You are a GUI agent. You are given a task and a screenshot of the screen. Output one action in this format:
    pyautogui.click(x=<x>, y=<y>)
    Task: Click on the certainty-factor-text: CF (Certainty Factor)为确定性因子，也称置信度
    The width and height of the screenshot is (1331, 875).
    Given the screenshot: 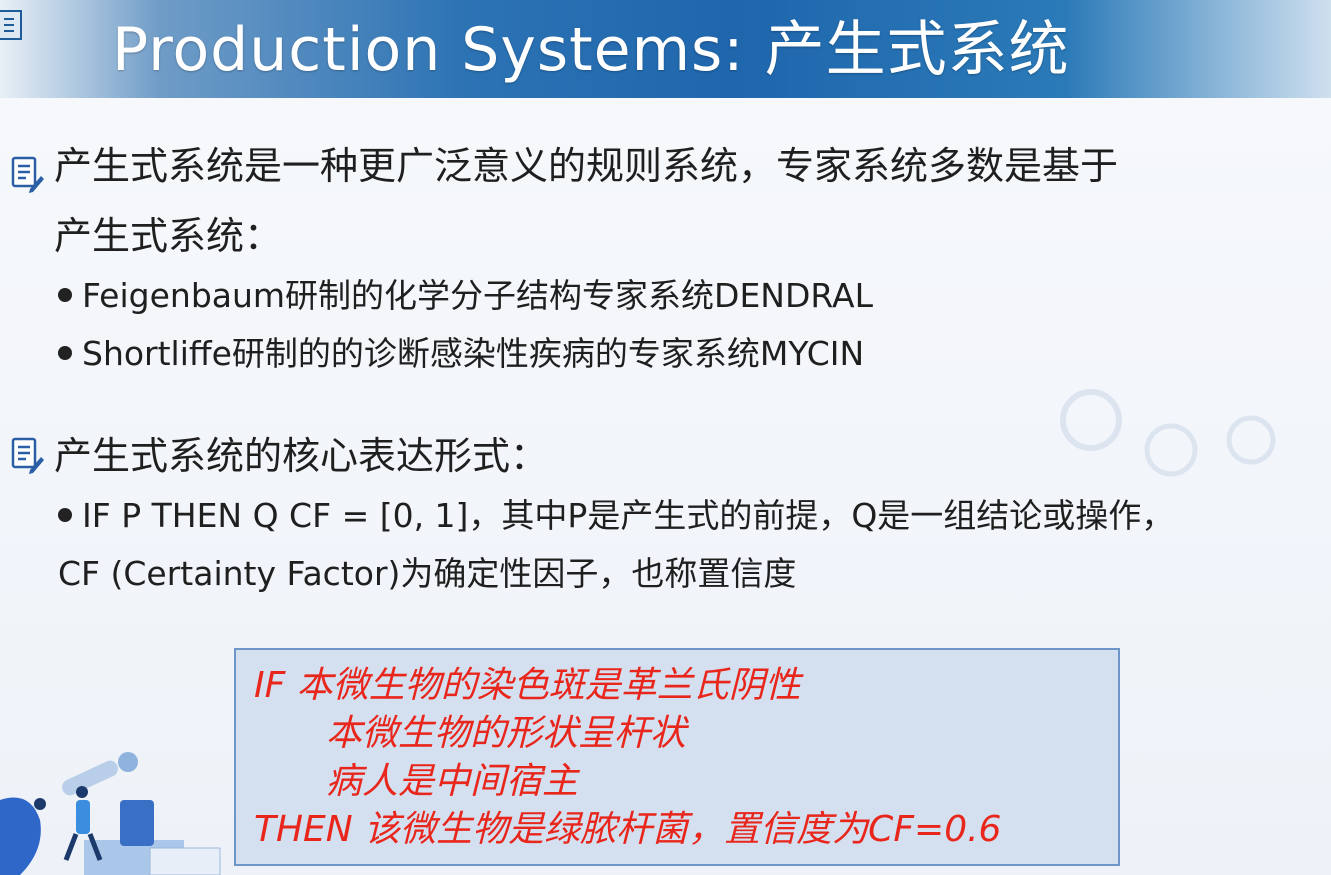 What is the action you would take?
    pyautogui.click(x=427, y=573)
    